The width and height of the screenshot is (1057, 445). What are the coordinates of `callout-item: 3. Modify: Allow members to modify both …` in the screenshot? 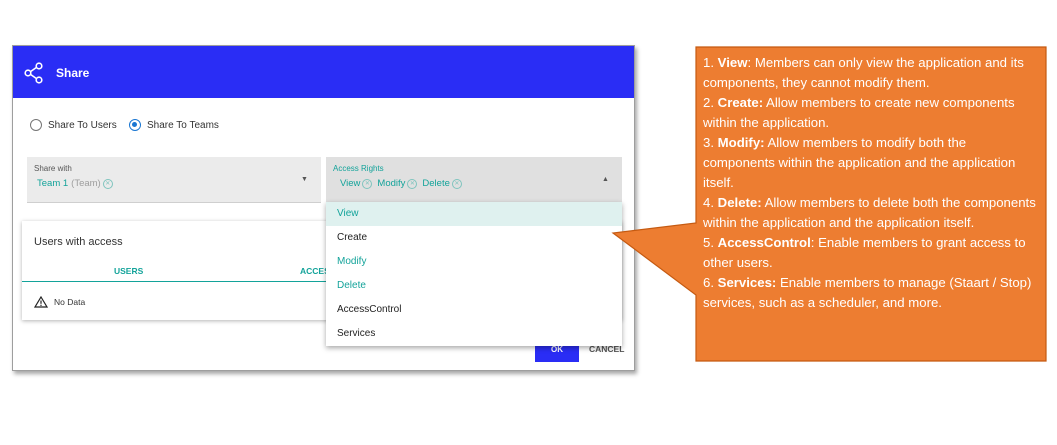 It's located at (859, 162).